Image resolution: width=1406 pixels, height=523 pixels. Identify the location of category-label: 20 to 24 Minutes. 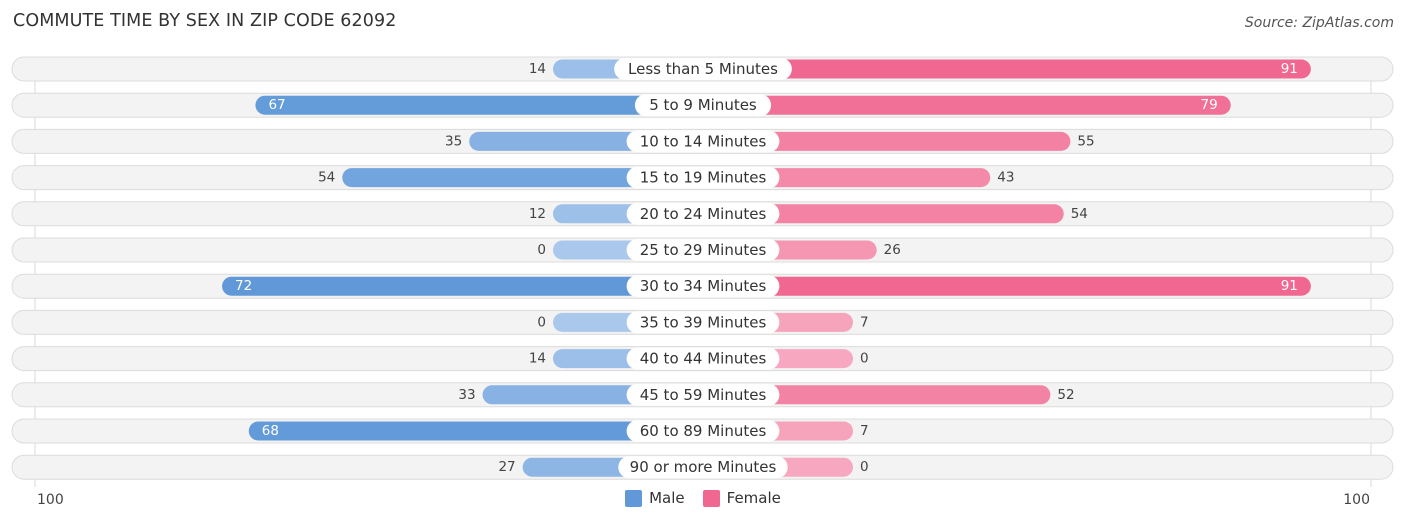
(703, 214).